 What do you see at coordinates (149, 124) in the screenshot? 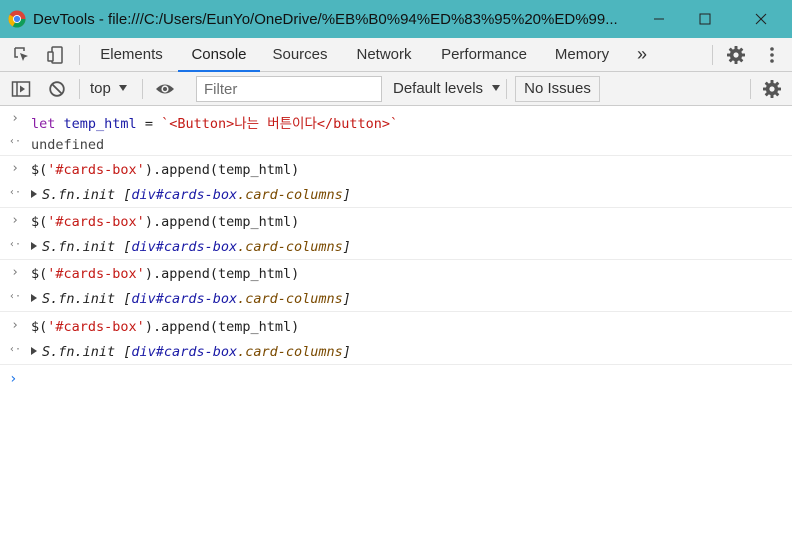
I see `code-operator: =` at bounding box center [149, 124].